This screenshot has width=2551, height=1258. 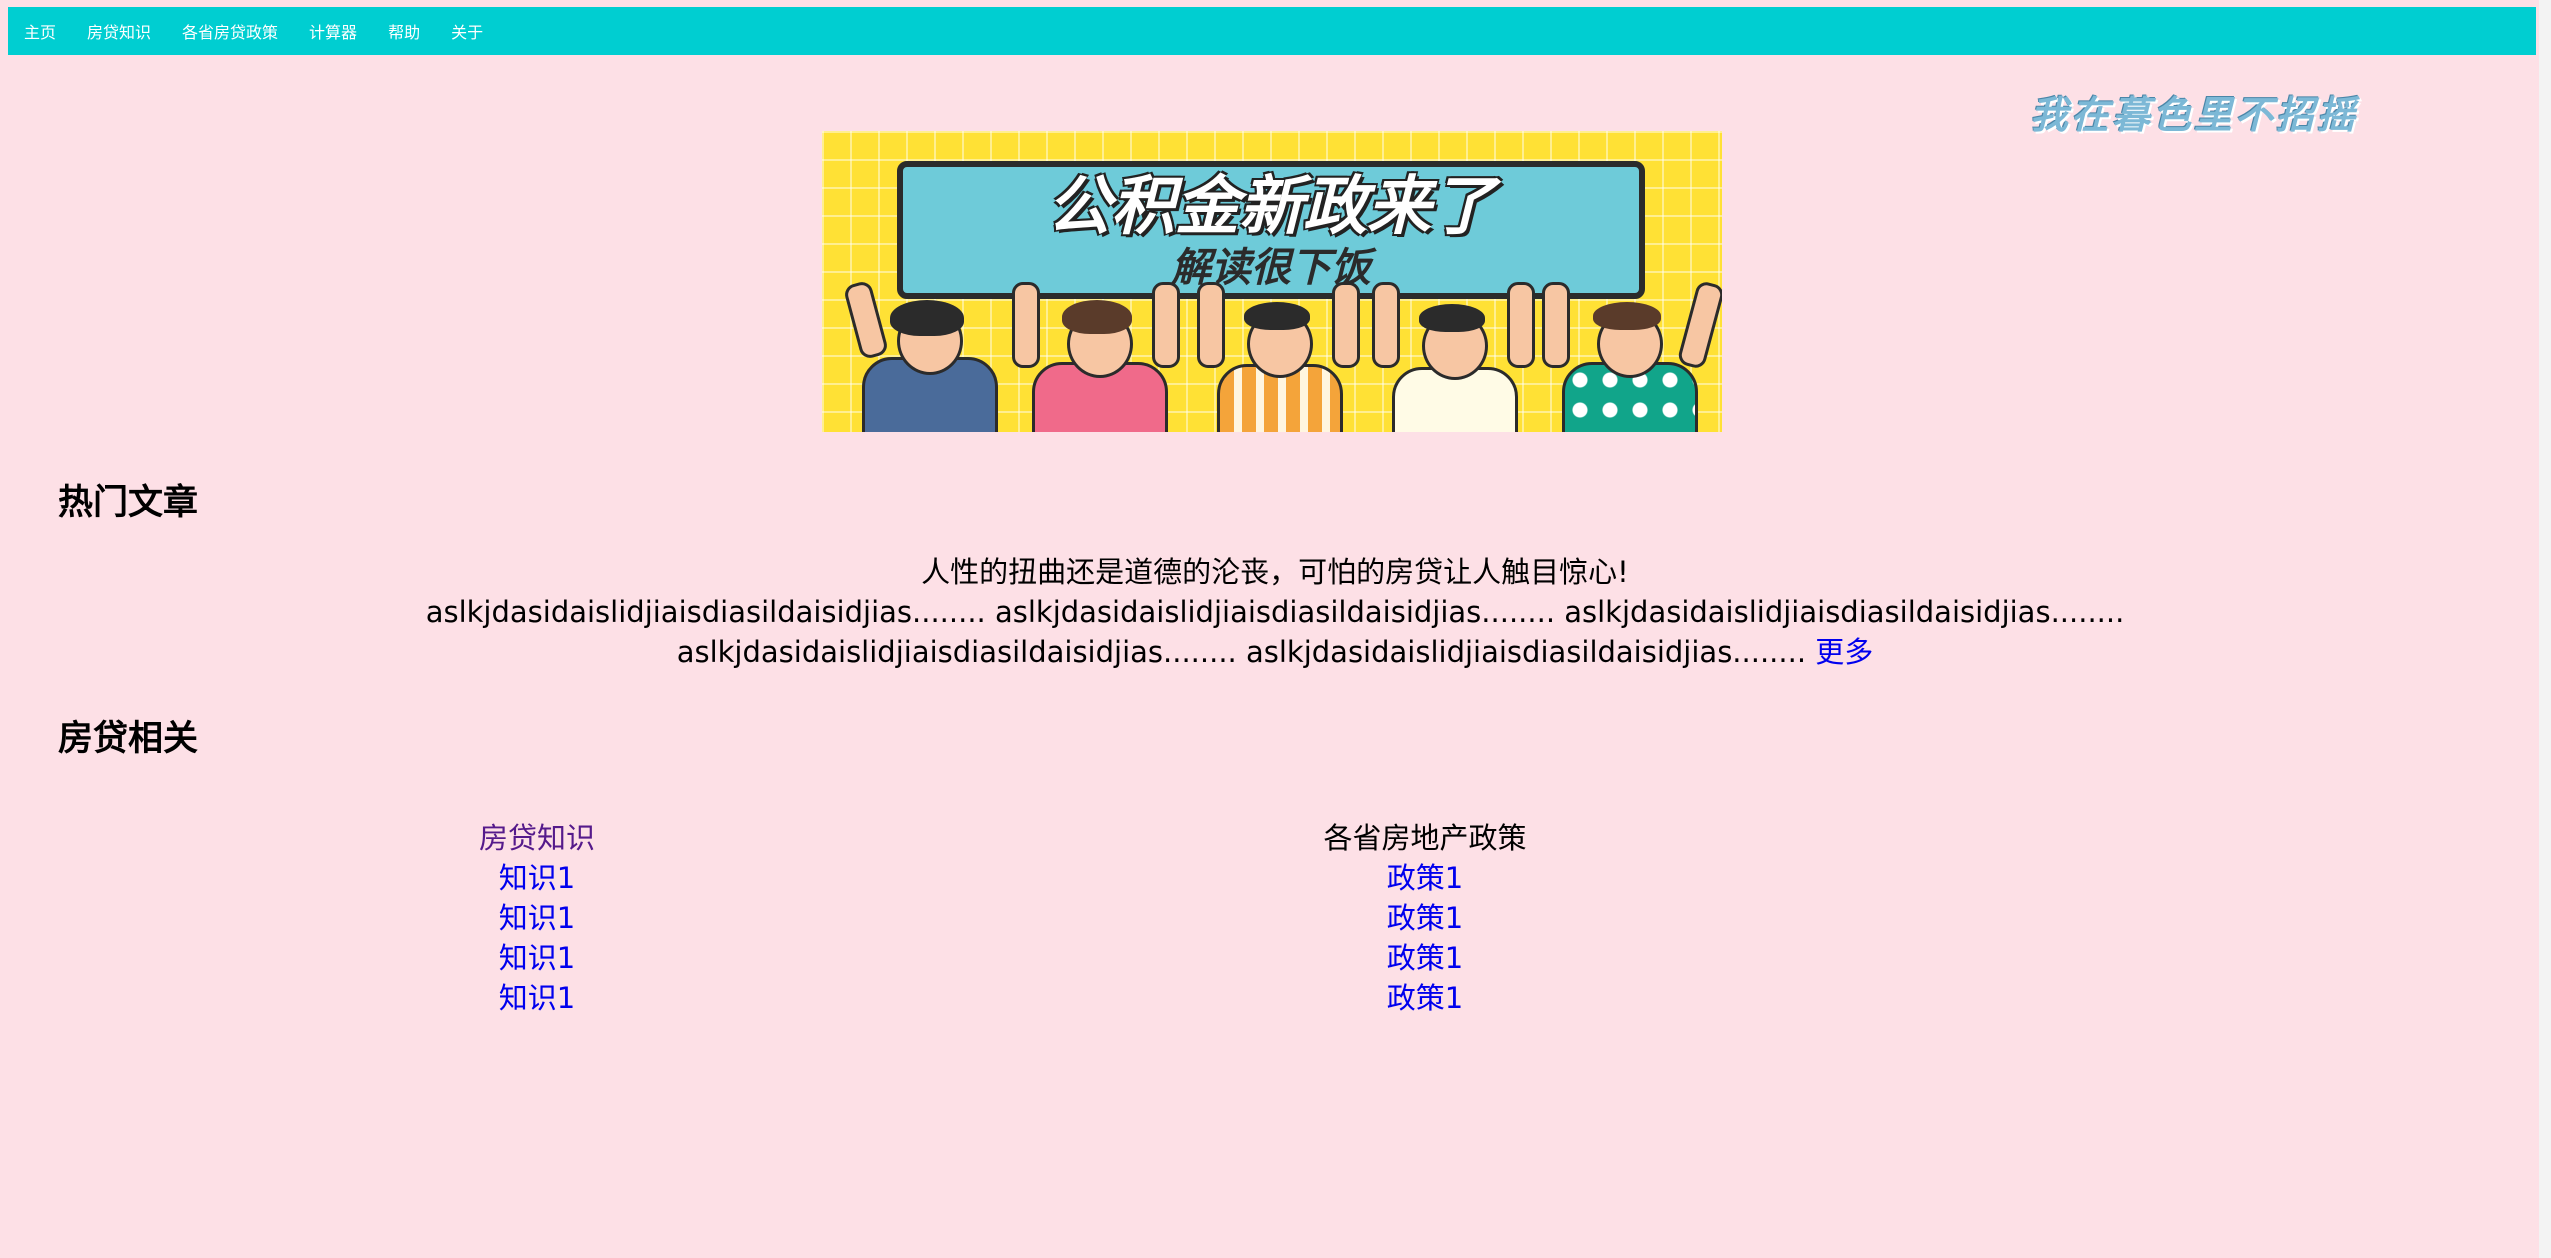 I want to click on slogan: 我在暮色里不招摇, so click(x=2194, y=114).